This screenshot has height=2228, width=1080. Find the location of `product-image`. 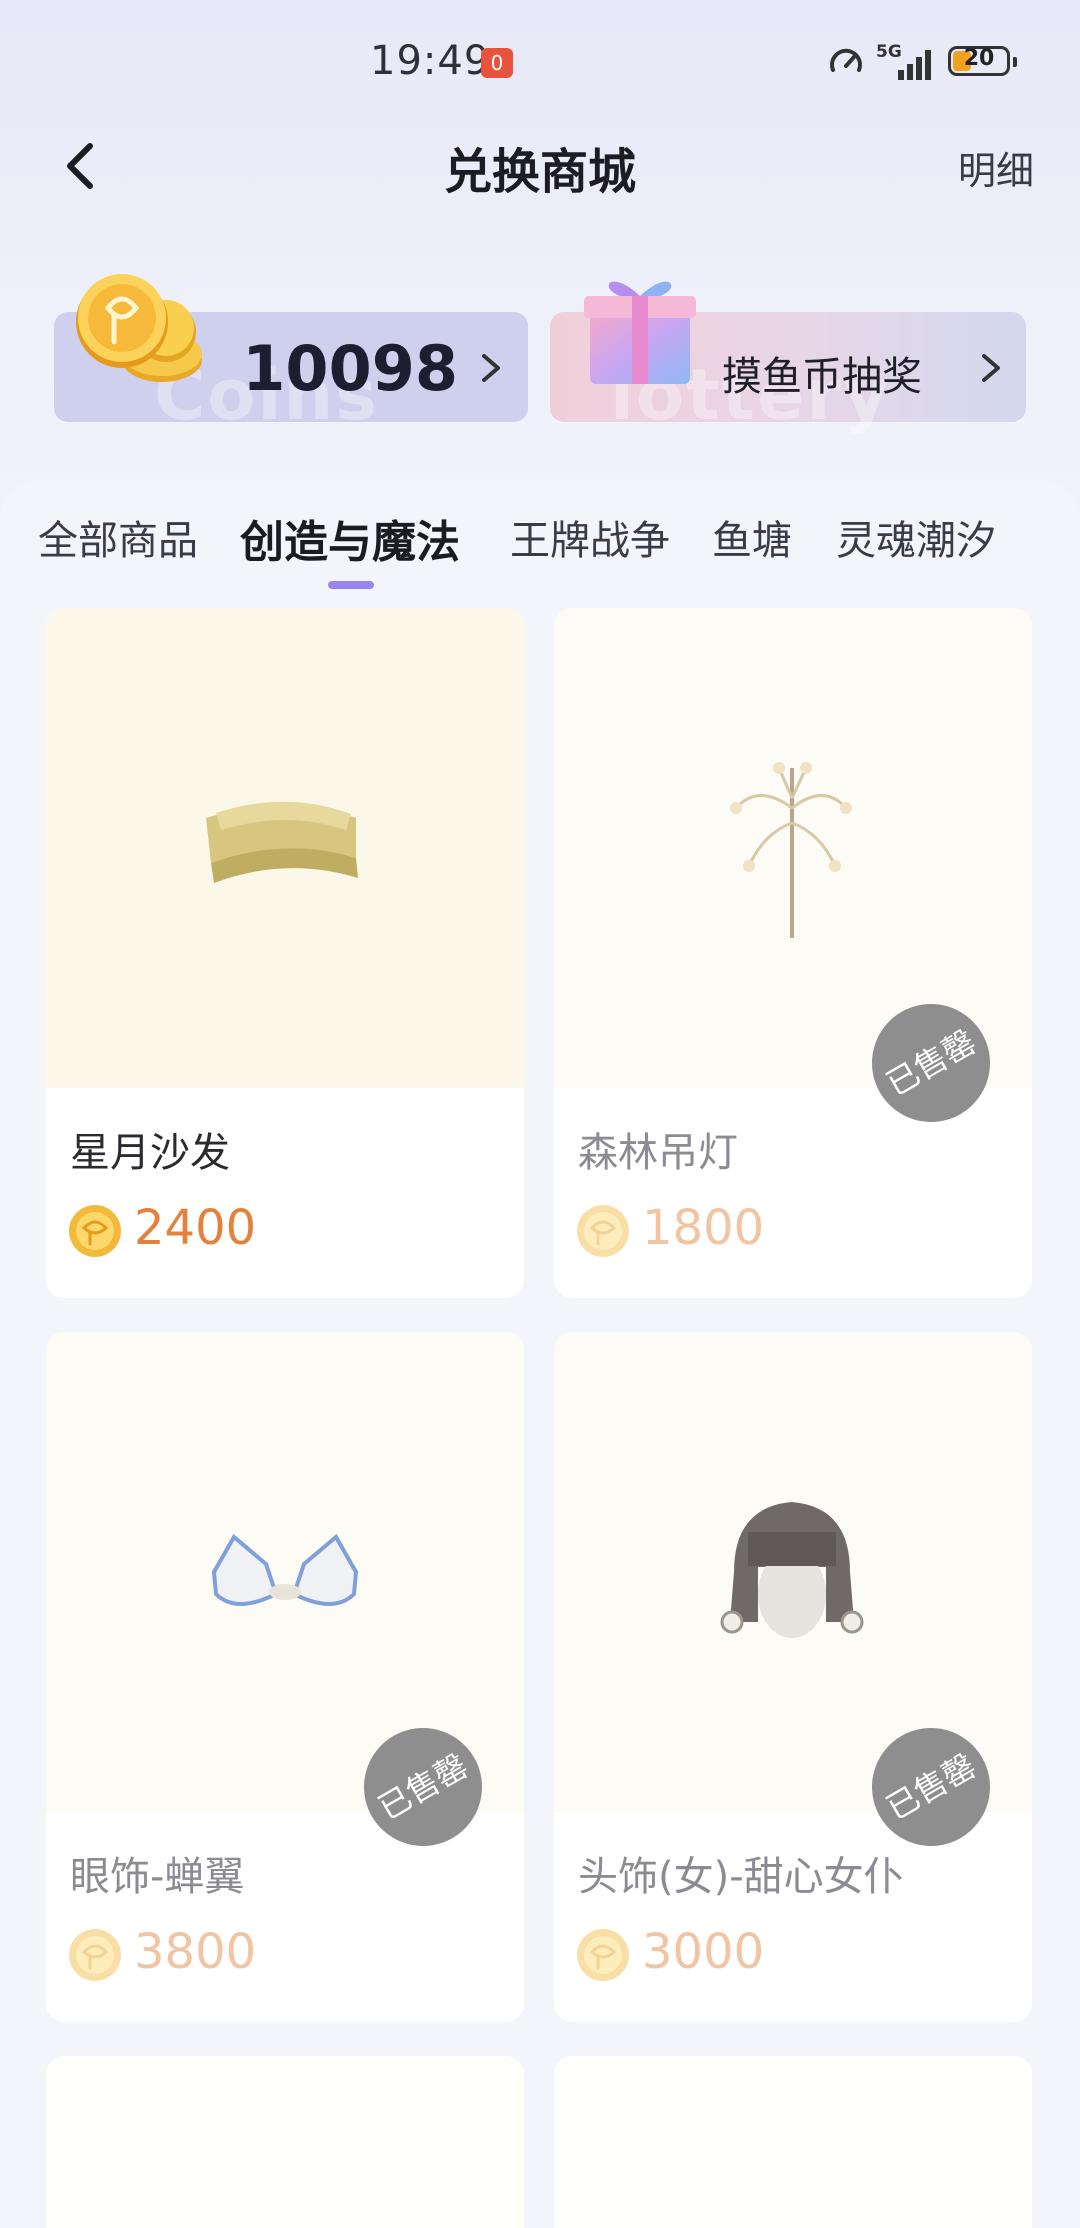

product-image is located at coordinates (285, 848).